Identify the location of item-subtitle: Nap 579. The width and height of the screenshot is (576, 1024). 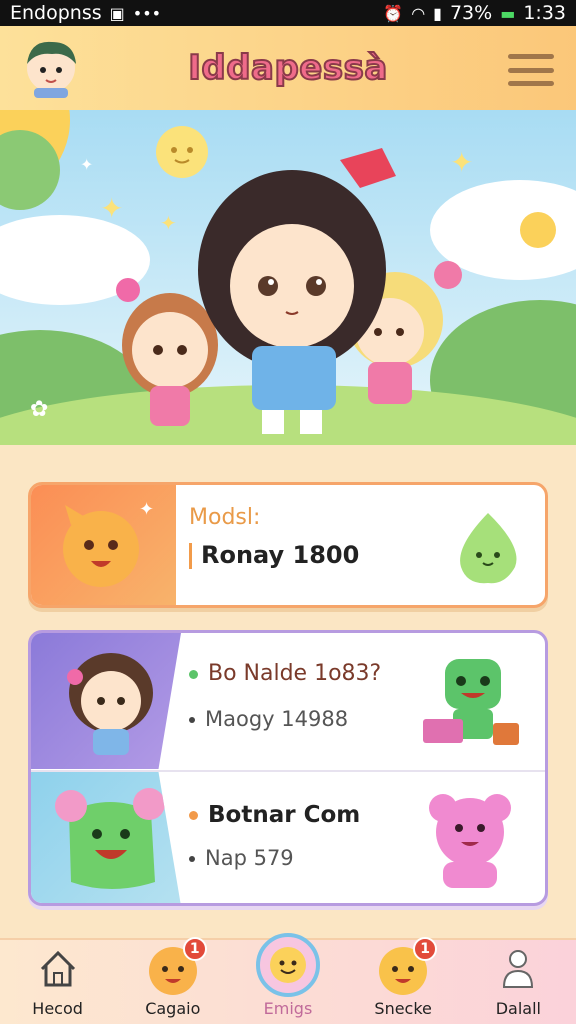
(241, 858).